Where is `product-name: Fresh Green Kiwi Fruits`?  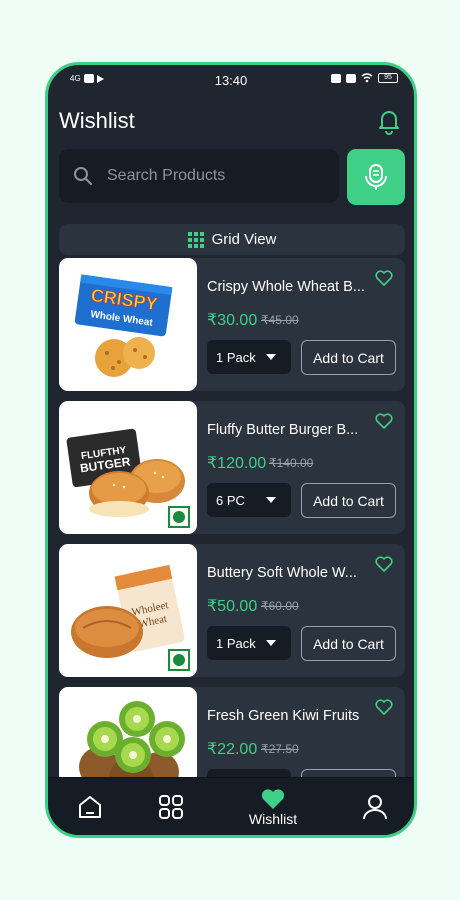
product-name: Fresh Green Kiwi Fruits is located at coordinates (292, 716).